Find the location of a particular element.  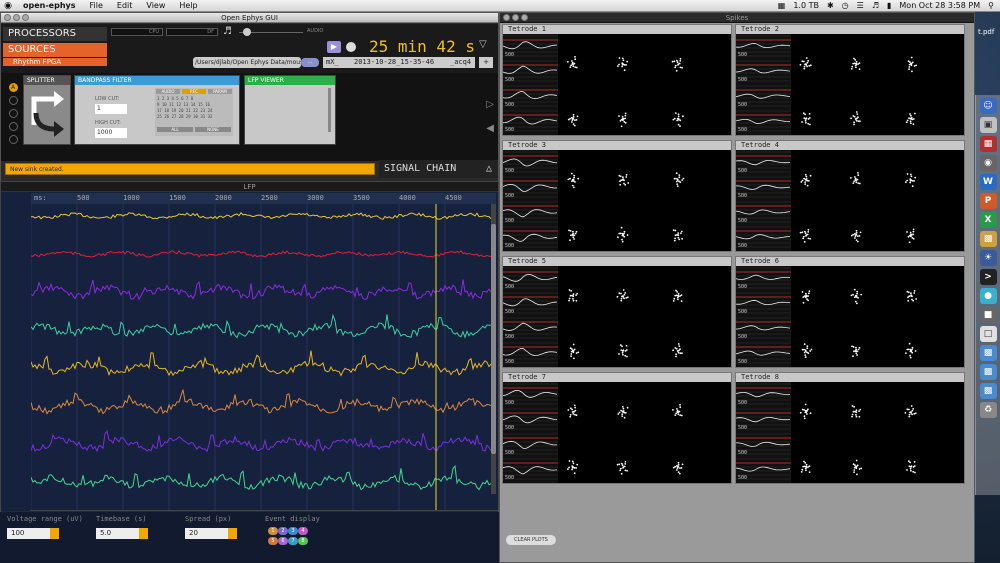

search-icon: ⚲ is located at coordinates (991, 5).